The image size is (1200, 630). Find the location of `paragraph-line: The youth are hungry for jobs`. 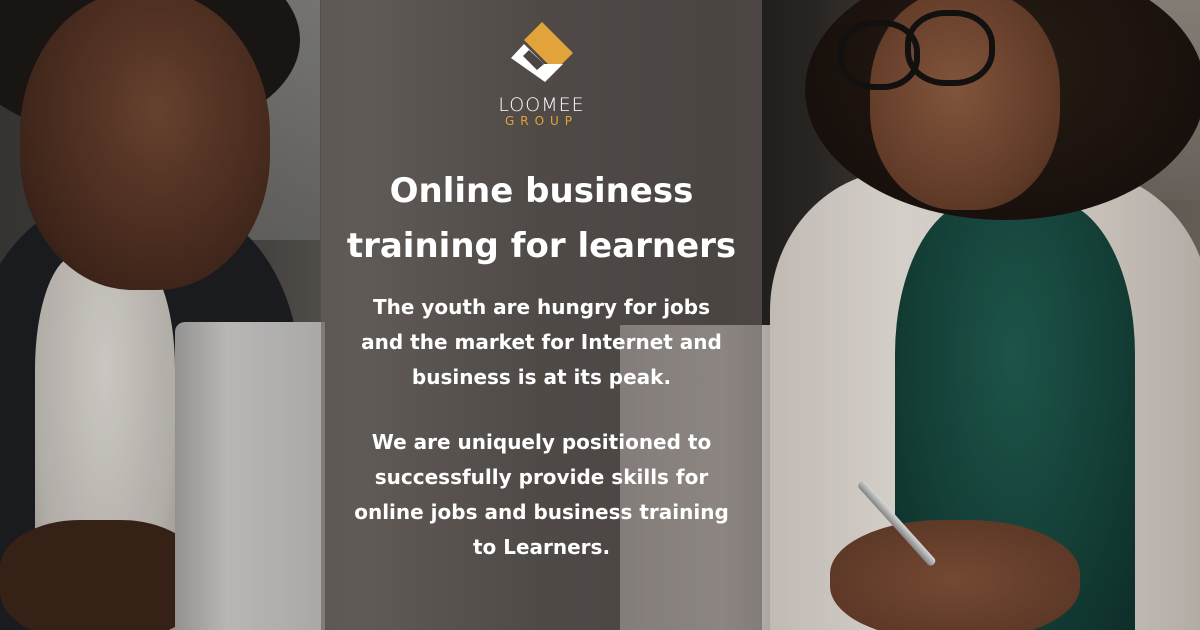

paragraph-line: The youth are hungry for jobs is located at coordinates (541, 307).